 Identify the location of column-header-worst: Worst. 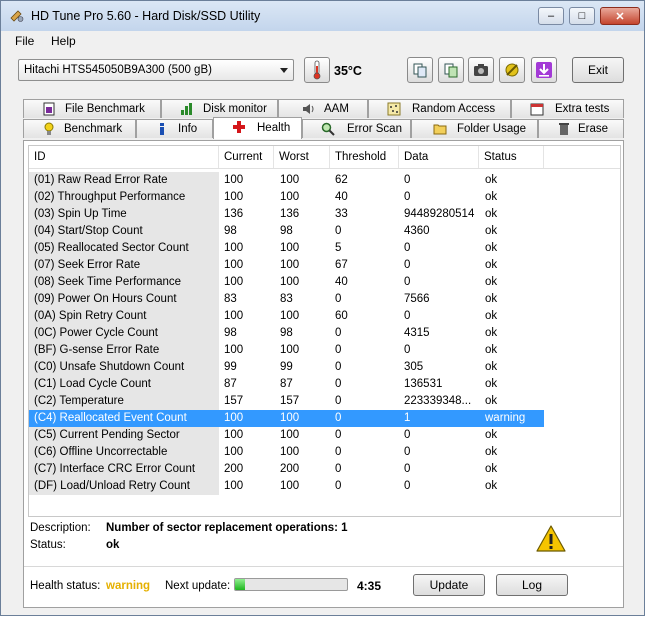
(302, 157).